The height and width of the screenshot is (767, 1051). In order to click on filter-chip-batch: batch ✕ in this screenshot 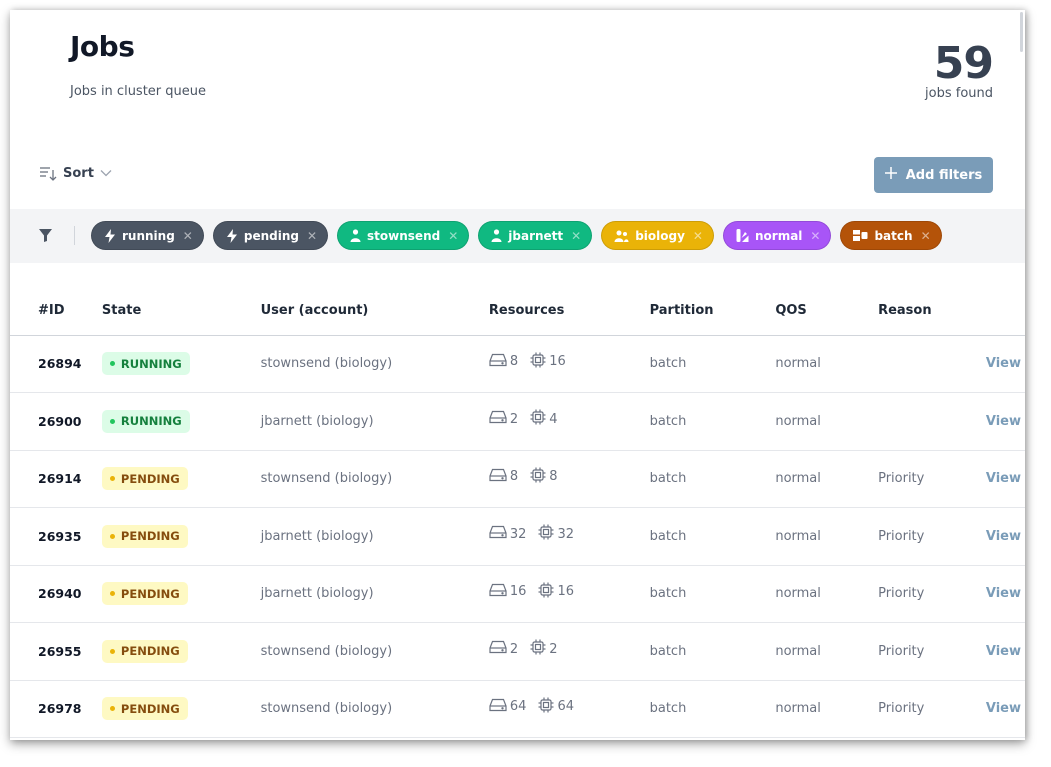, I will do `click(891, 235)`.